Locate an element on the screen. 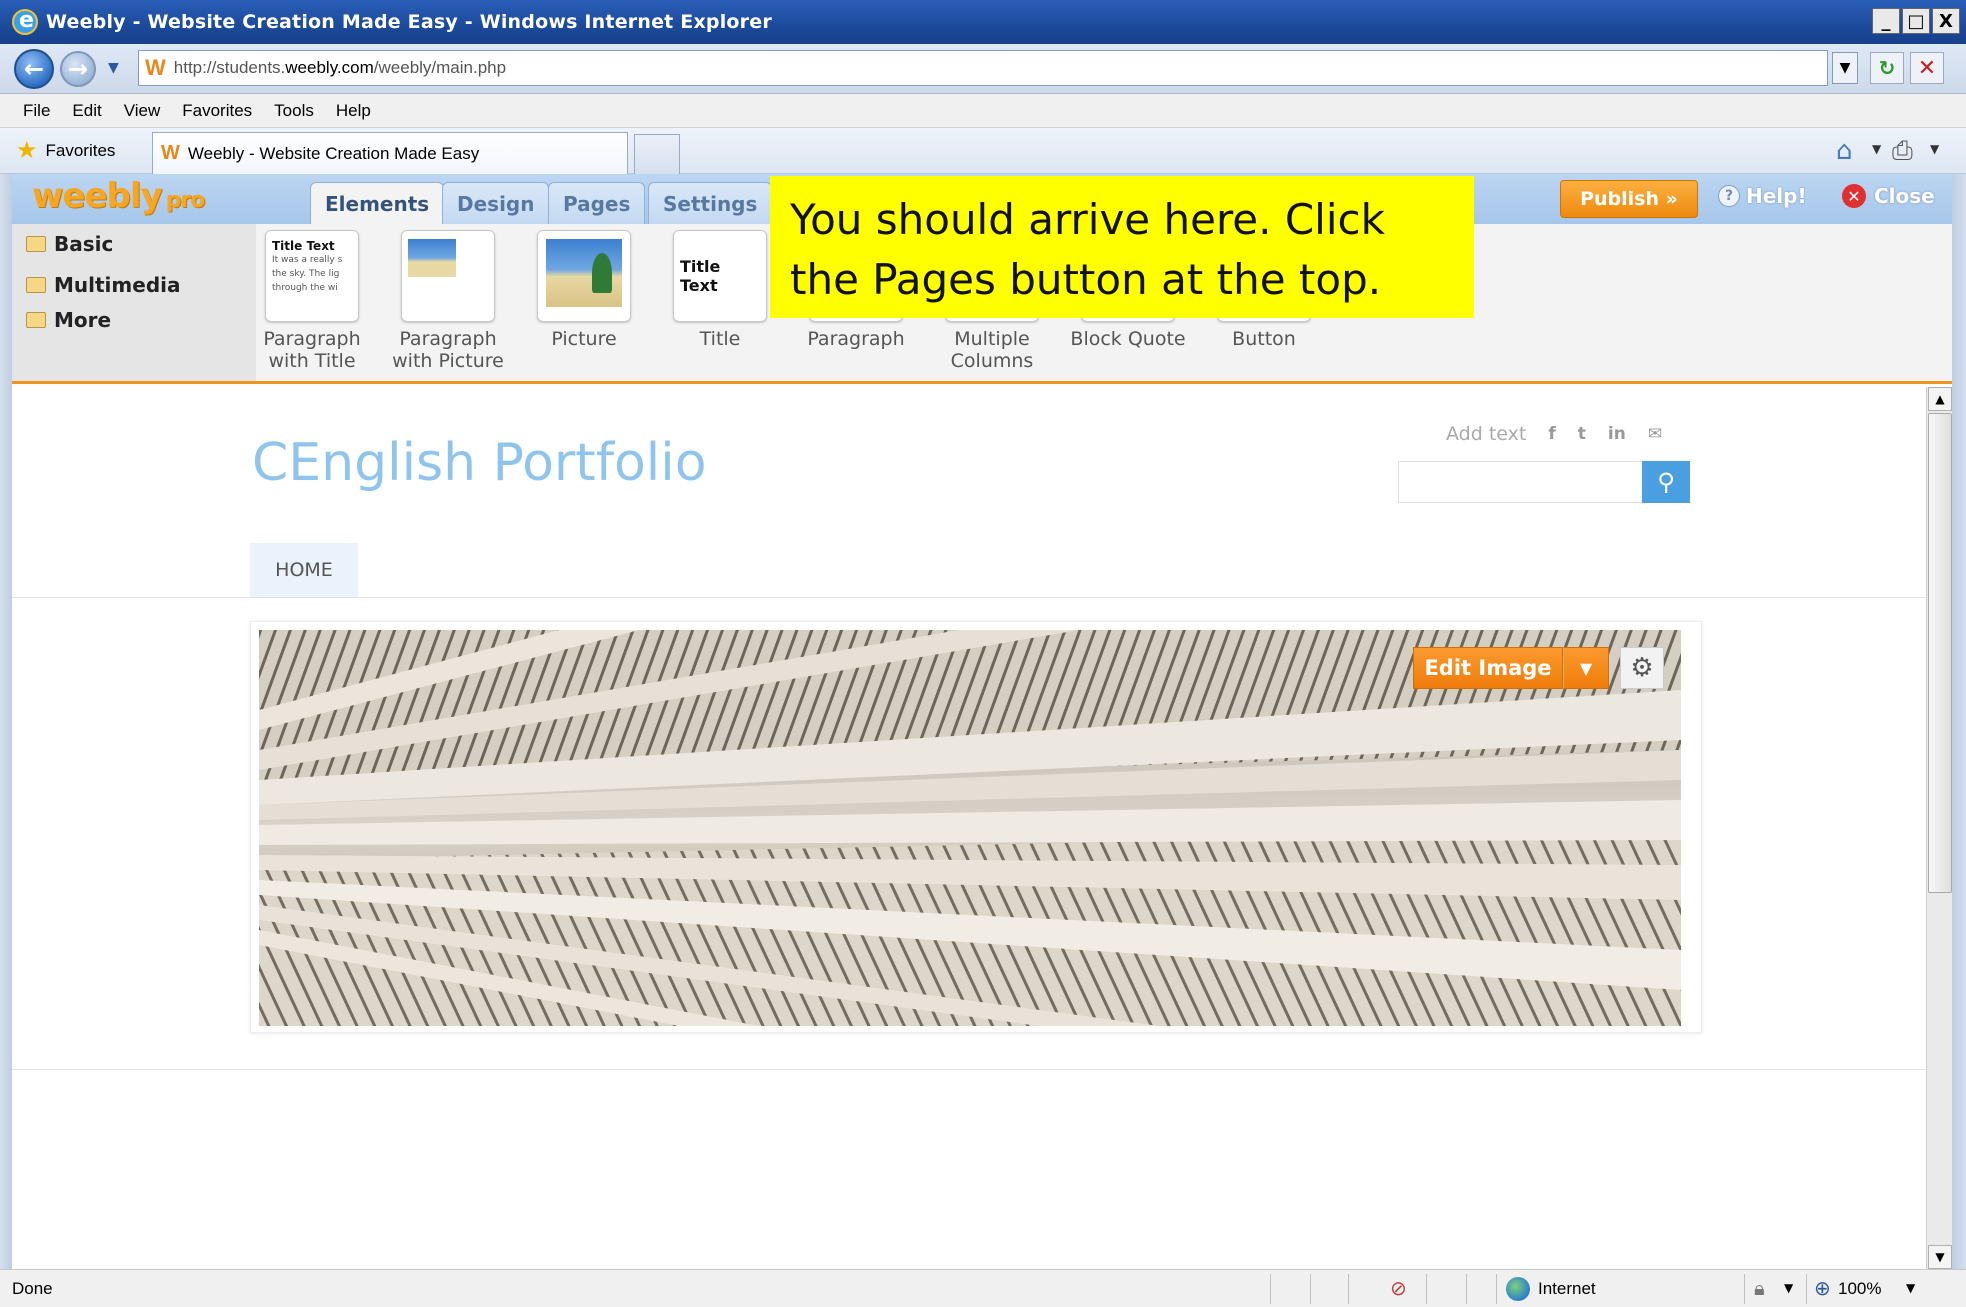 The height and width of the screenshot is (1307, 1966). print-dropdown-icon: ▼ is located at coordinates (1934, 149).